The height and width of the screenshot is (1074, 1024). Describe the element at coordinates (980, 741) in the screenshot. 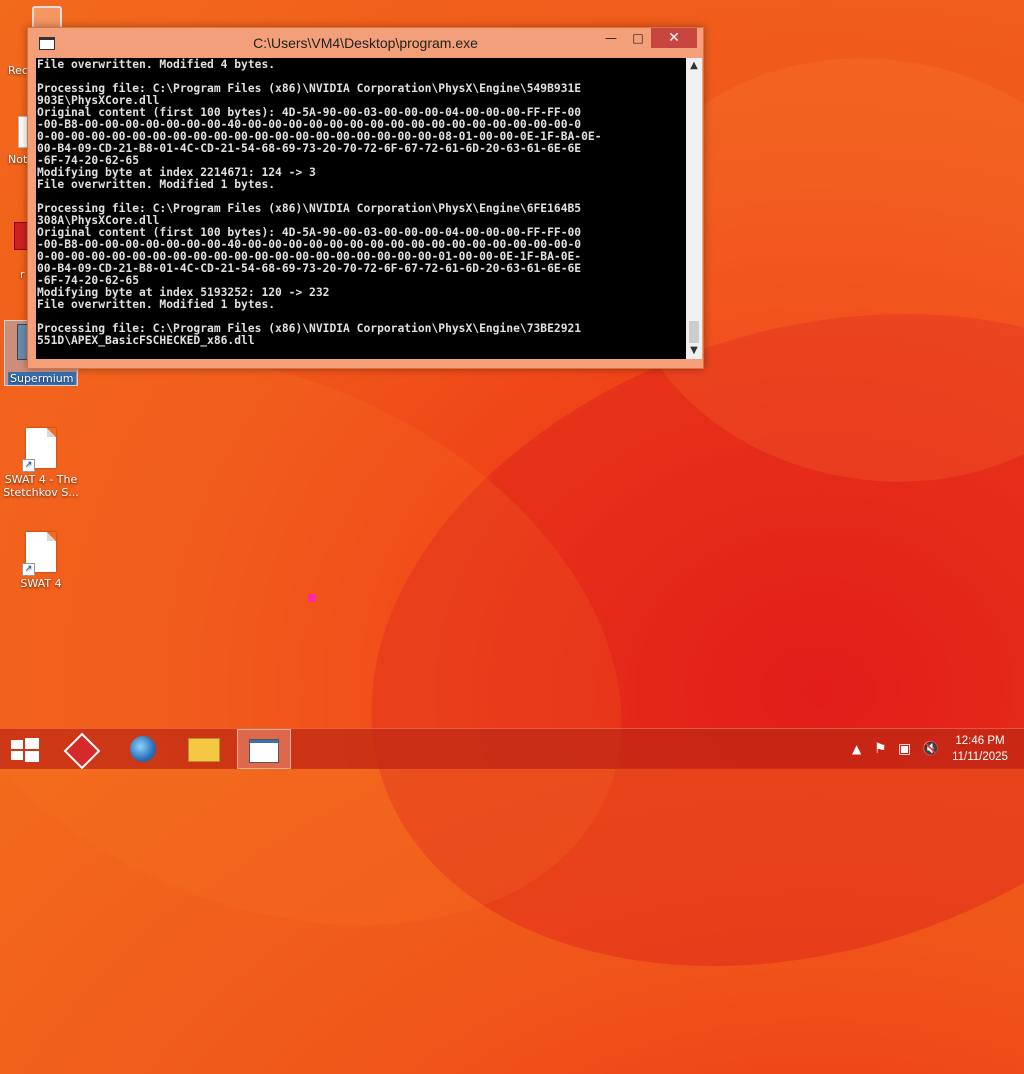

I see `clock-time: 12:46 PM` at that location.